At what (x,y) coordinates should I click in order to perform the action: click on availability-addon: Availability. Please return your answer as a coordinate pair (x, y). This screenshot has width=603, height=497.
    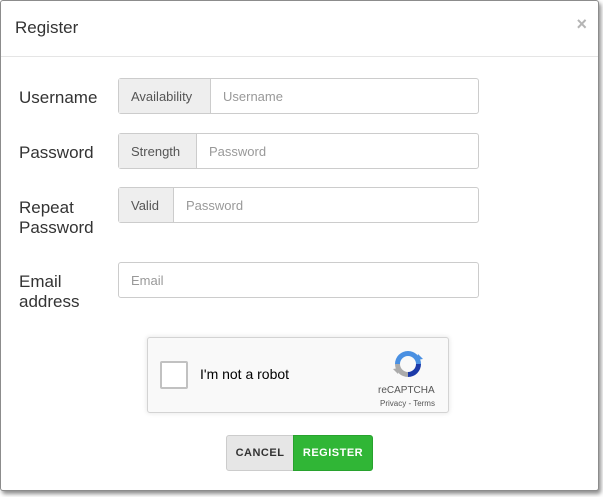
    Looking at the image, I should click on (165, 96).